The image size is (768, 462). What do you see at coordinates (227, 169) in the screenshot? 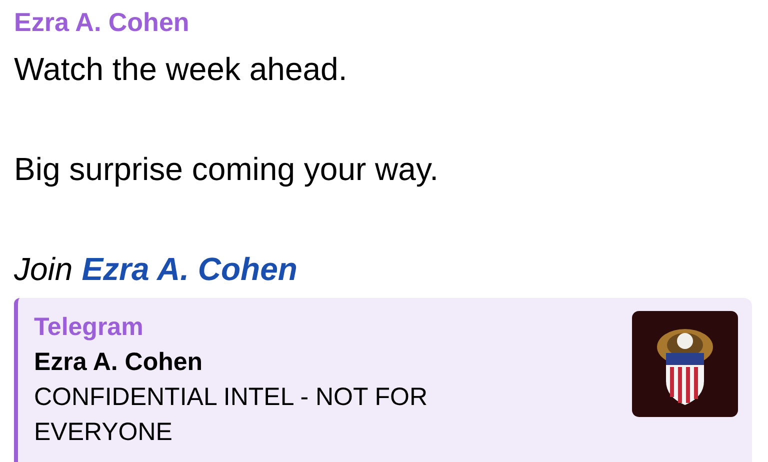
I see `message-text: Big surprise coming your way.` at bounding box center [227, 169].